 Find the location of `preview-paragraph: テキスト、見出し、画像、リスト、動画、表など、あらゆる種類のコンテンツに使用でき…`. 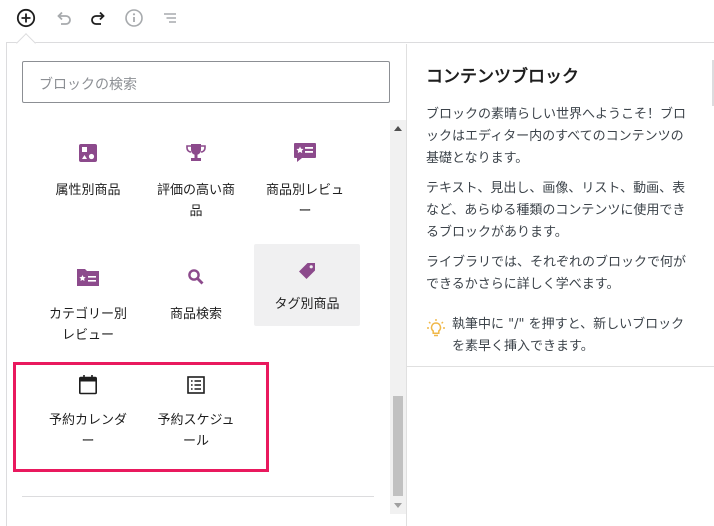

preview-paragraph: テキスト、見出し、画像、リスト、動画、表など、あらゆる種類のコンテンツに使用でき… is located at coordinates (556, 210).